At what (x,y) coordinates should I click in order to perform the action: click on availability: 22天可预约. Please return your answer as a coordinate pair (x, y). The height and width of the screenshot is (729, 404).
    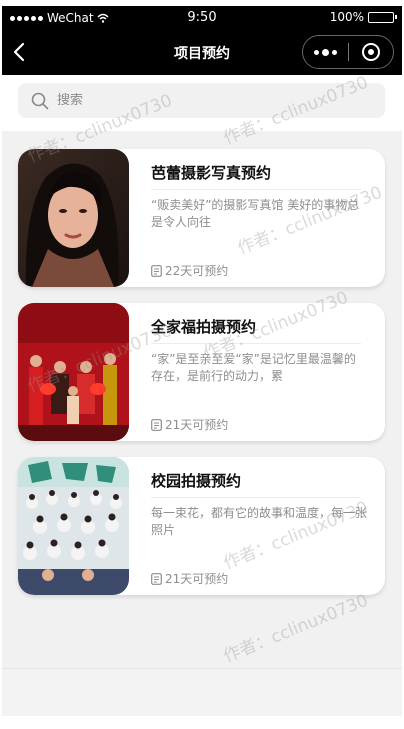
    Looking at the image, I should click on (189, 270).